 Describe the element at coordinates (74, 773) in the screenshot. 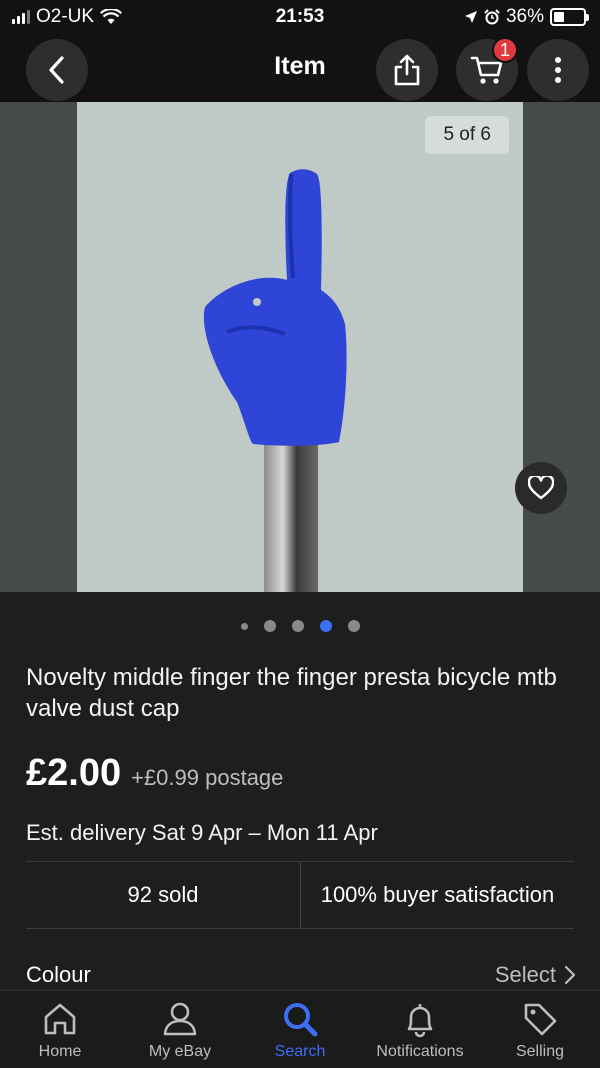

I see `item-price: £2.00` at that location.